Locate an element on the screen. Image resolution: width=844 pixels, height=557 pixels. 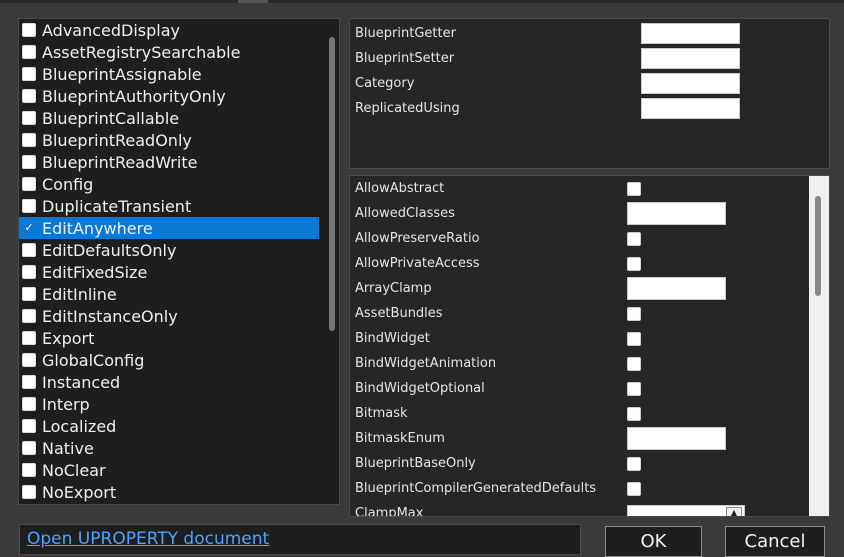
specifier-label: GlobalConfig is located at coordinates (93, 360).